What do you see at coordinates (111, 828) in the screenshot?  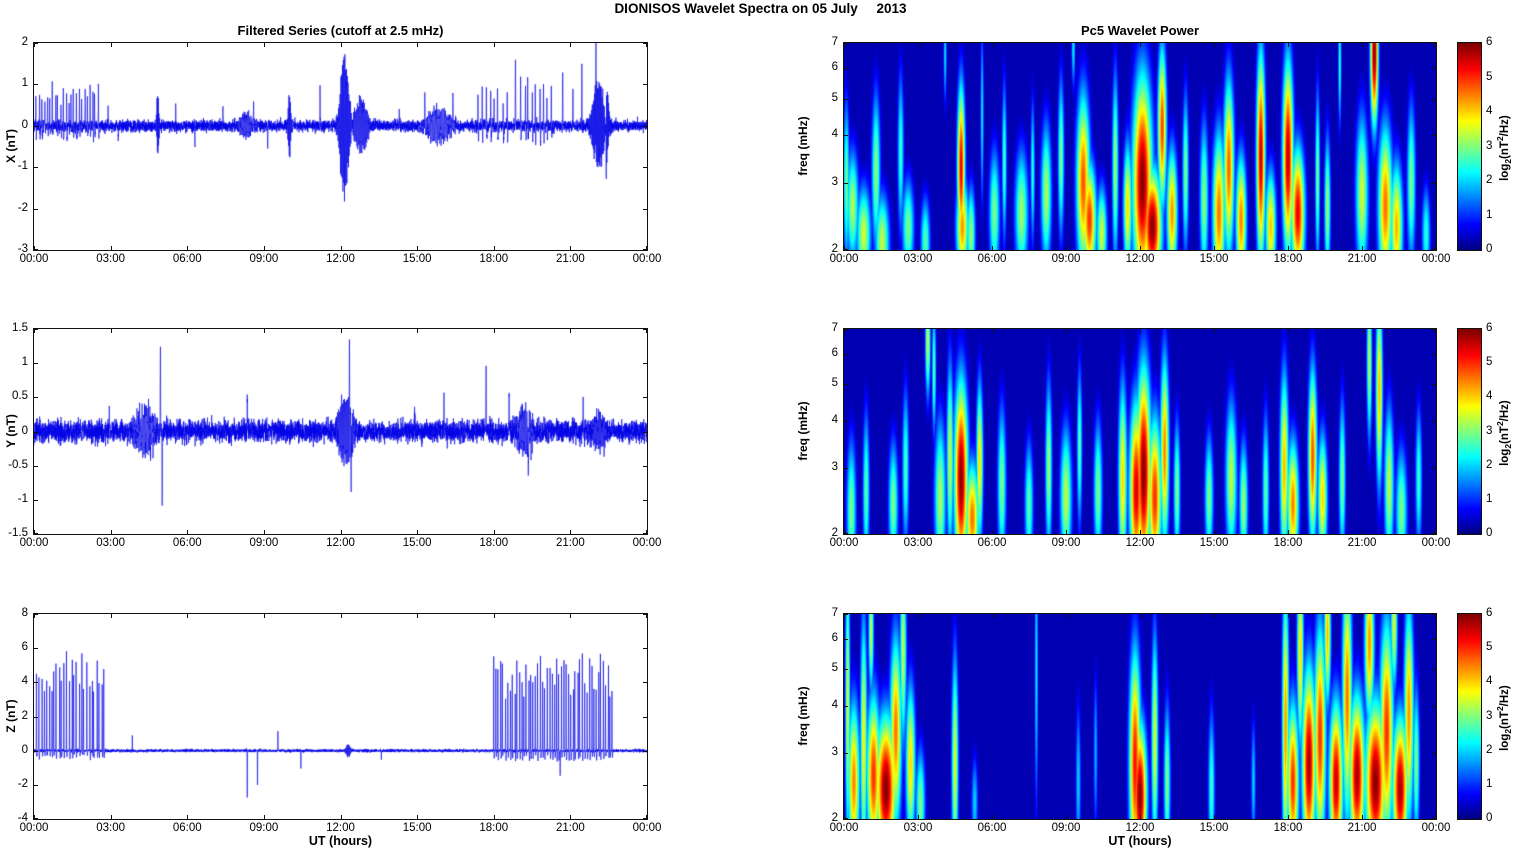 I see `x-tick-label: 03:00` at bounding box center [111, 828].